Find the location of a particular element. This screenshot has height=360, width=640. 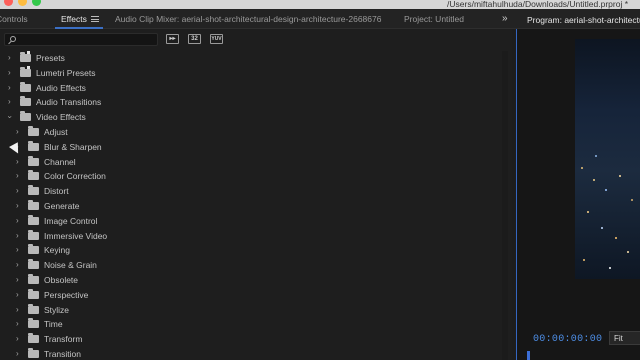

tree-item-label: Blur & Sharpen is located at coordinates (73, 146).